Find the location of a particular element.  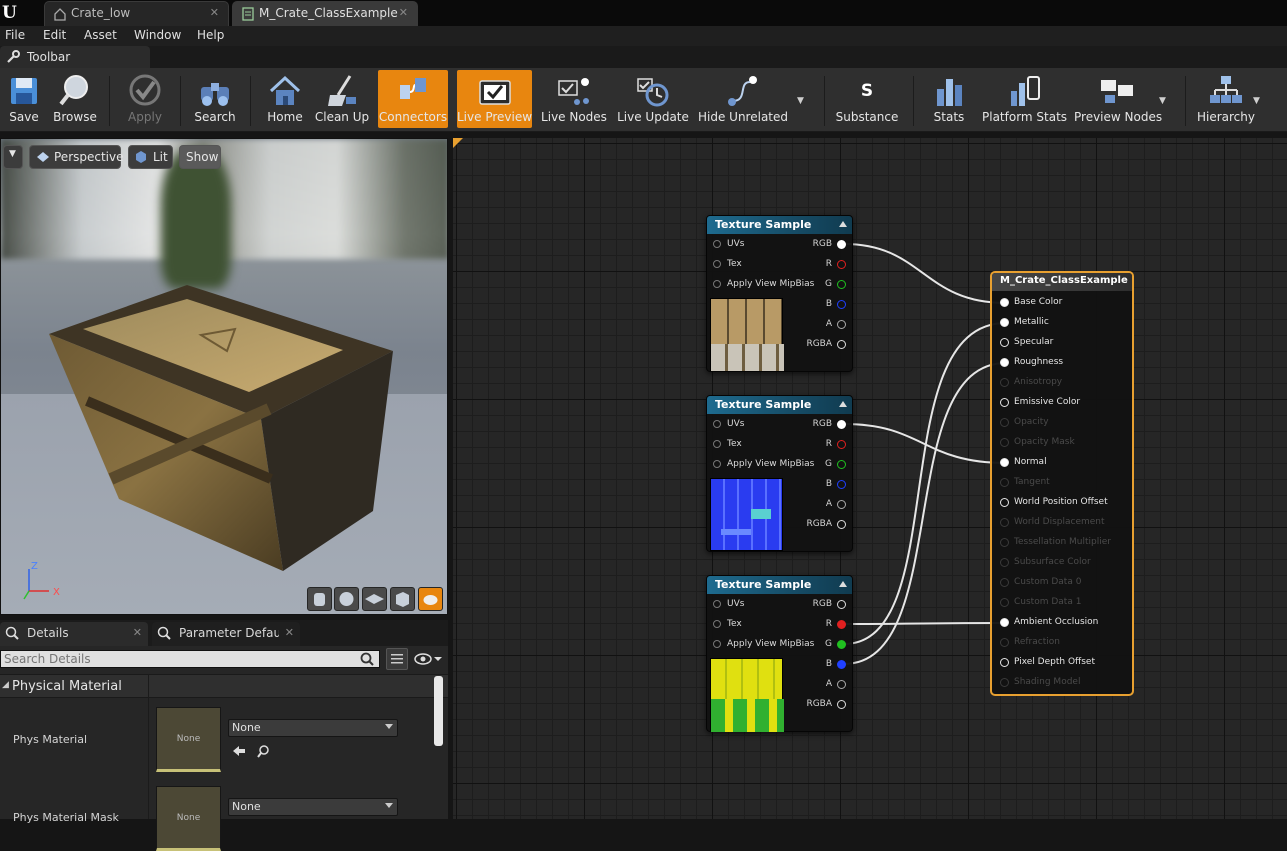

material-pin-custom-data-0: Custom Data 0 is located at coordinates (1062, 583).